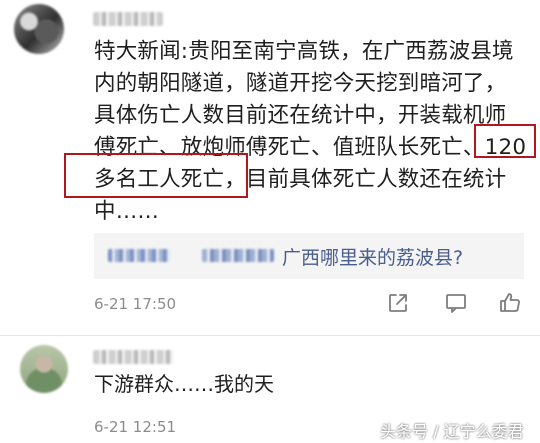 This screenshot has width=540, height=443. What do you see at coordinates (505, 141) in the screenshot?
I see `highlight-box-number` at bounding box center [505, 141].